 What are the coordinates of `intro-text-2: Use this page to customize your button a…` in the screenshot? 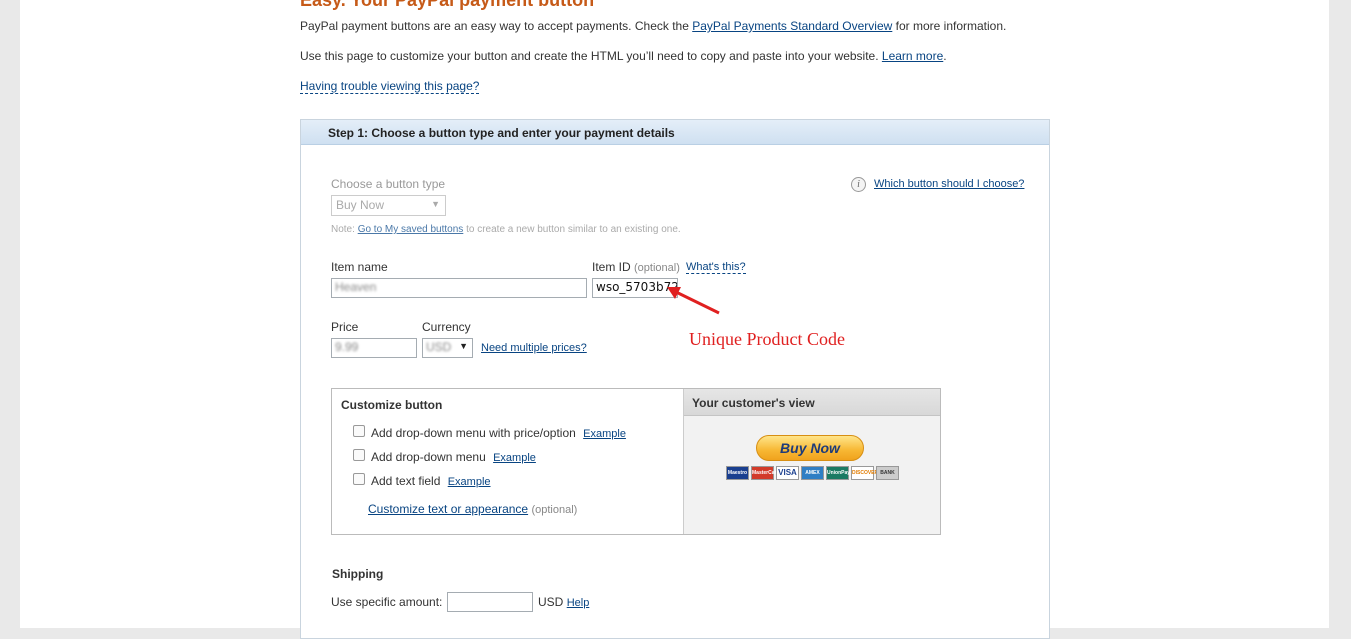 It's located at (591, 56).